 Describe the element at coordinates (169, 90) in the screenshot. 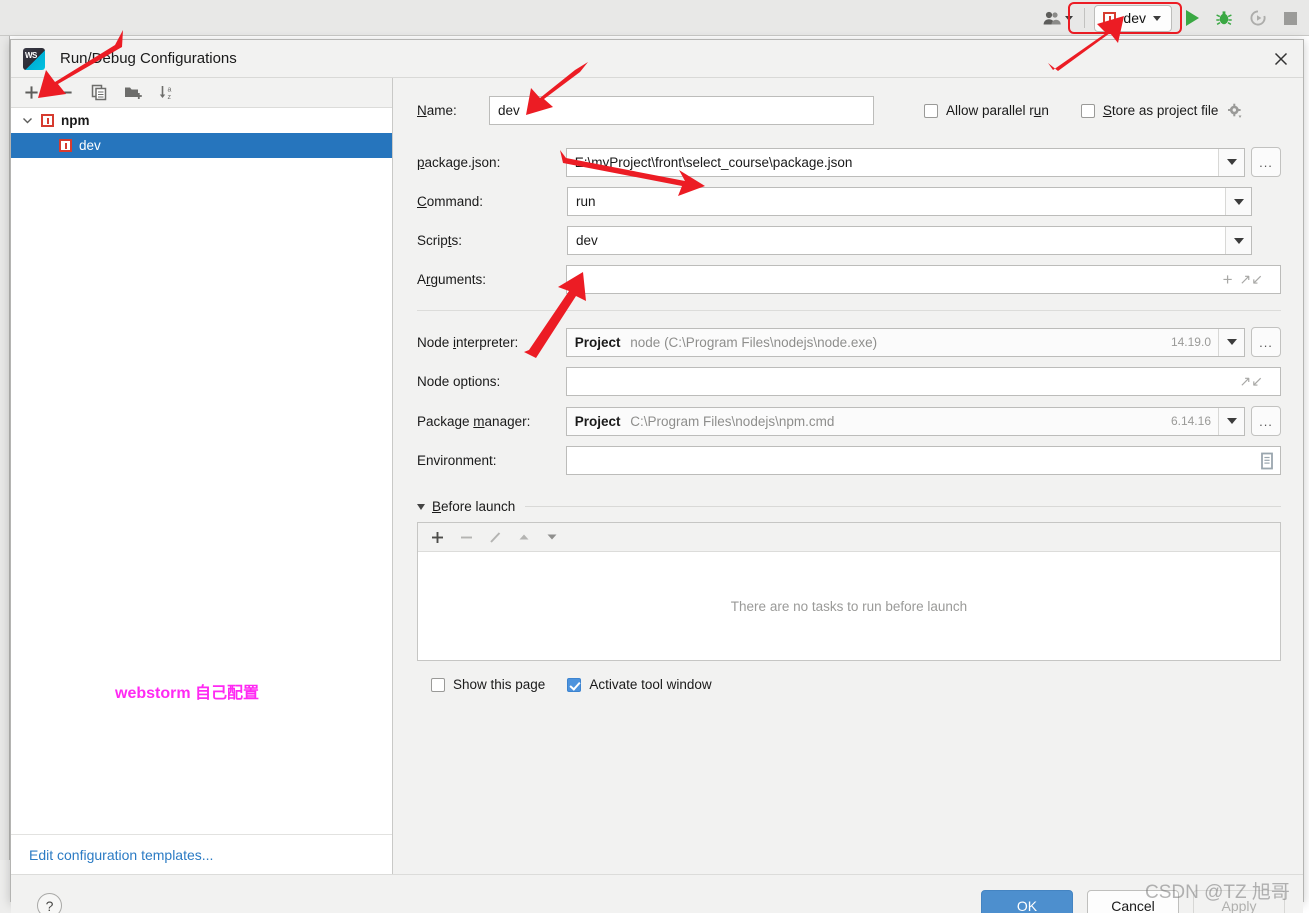

I see `svg-text: a` at that location.